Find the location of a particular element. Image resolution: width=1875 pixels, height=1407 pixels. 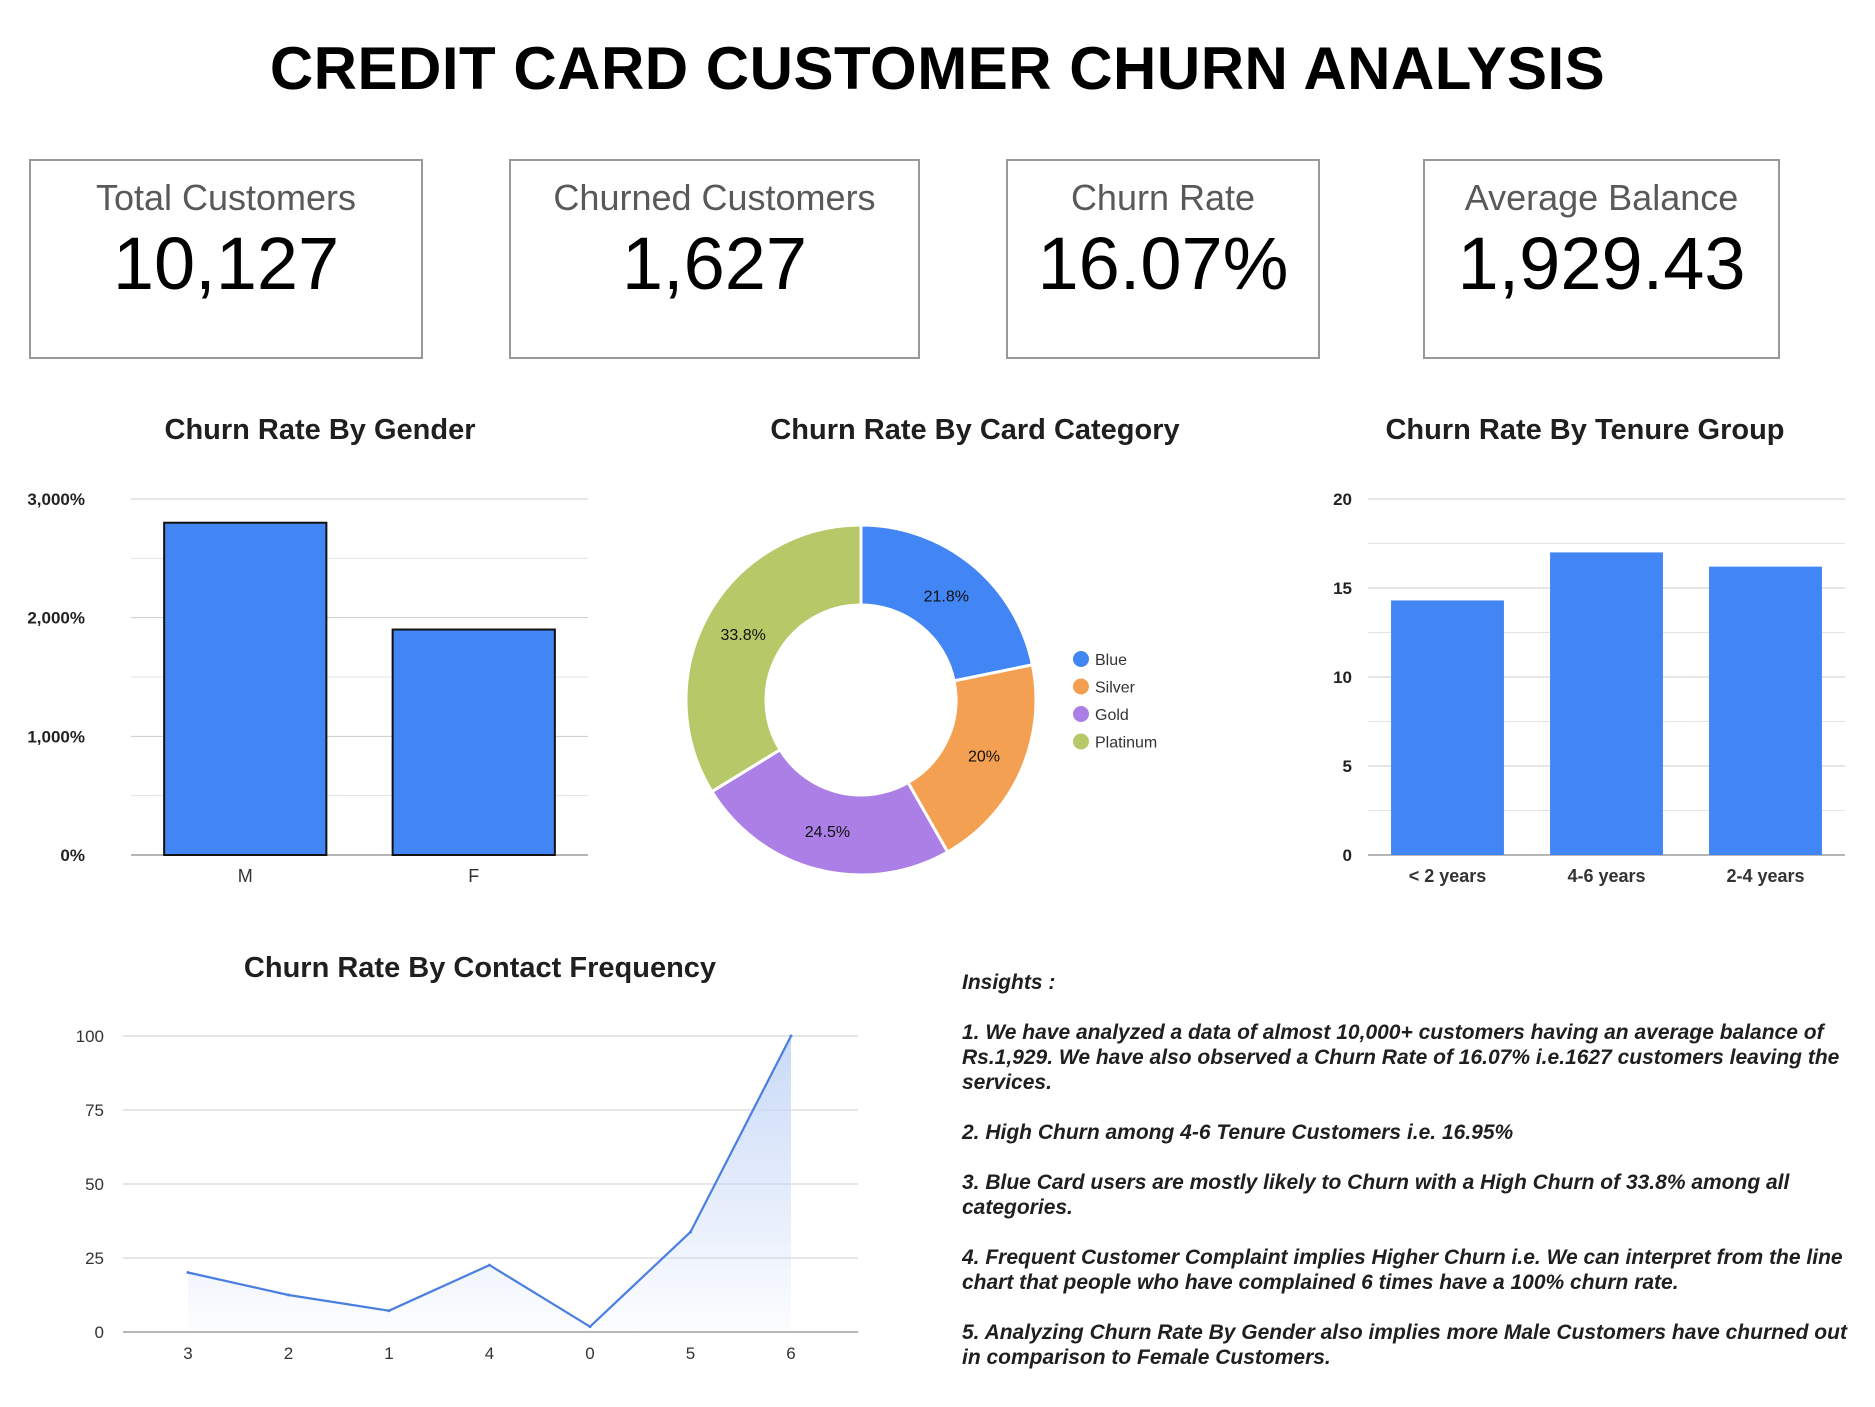

y-tick-label: 50 is located at coordinates (94, 1184).